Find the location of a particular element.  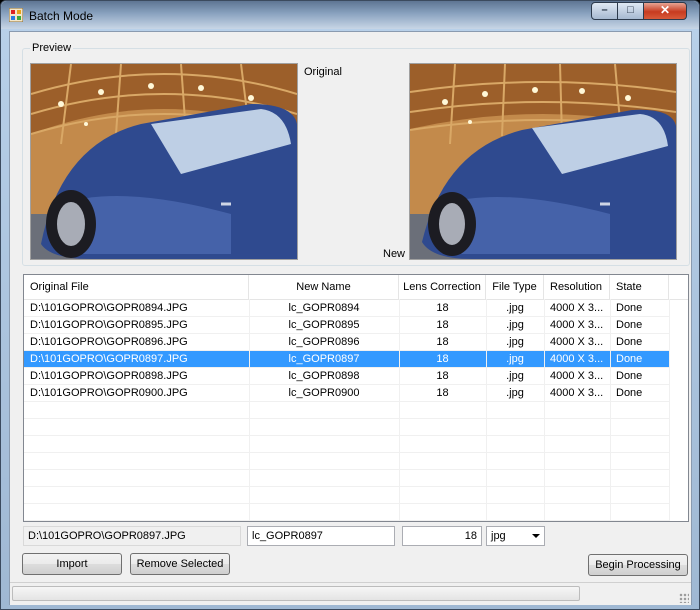

cell-new-name: lc_GOPR0894 is located at coordinates (324, 308).